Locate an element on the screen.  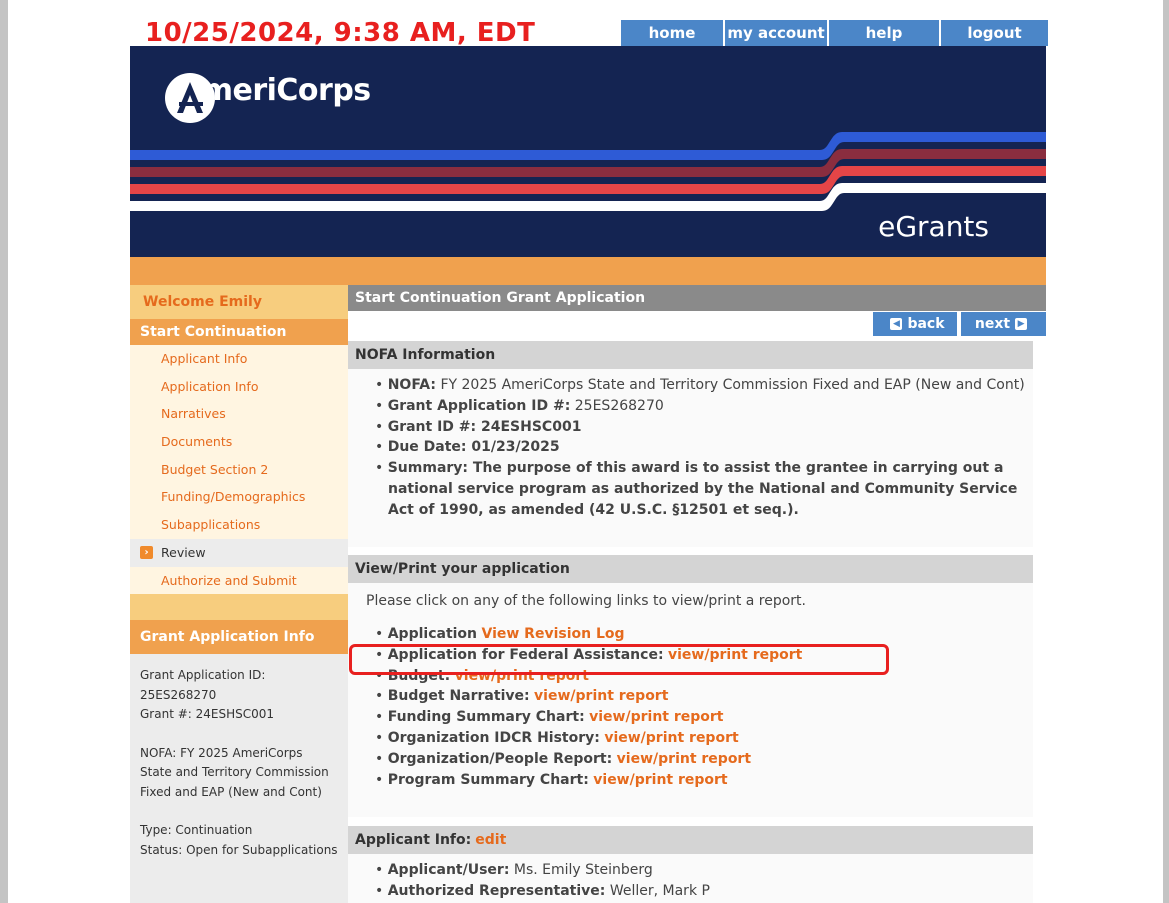
nav-home-link: home is located at coordinates (672, 33).